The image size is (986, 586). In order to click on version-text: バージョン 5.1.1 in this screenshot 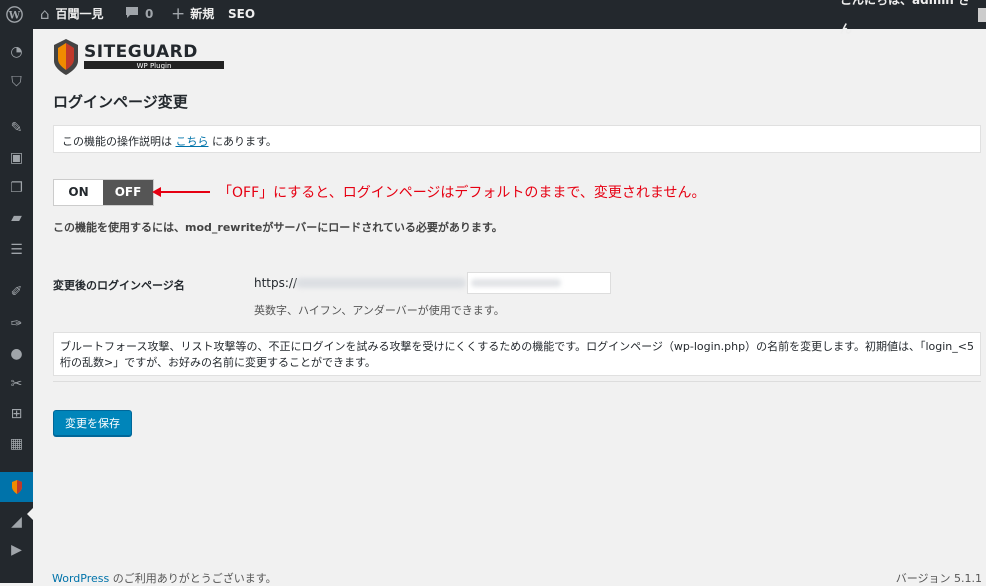, I will do `click(938, 578)`.